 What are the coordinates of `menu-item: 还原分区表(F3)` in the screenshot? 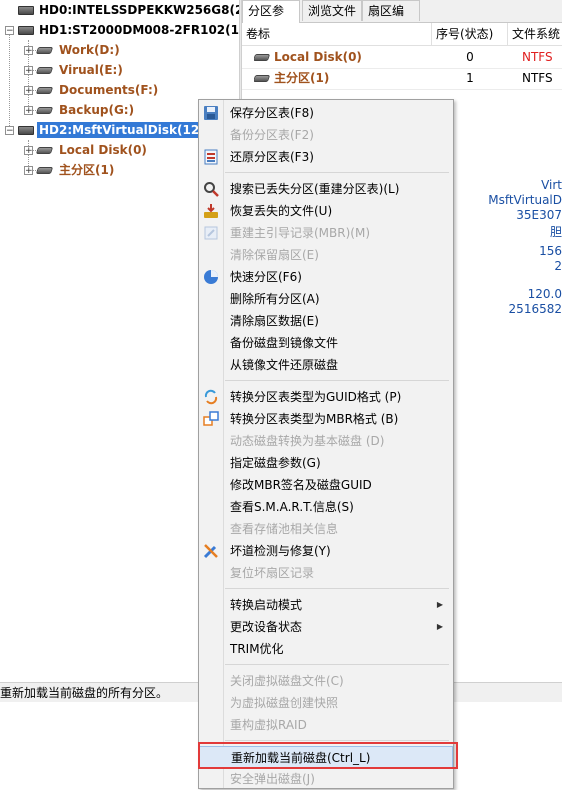 It's located at (326, 157).